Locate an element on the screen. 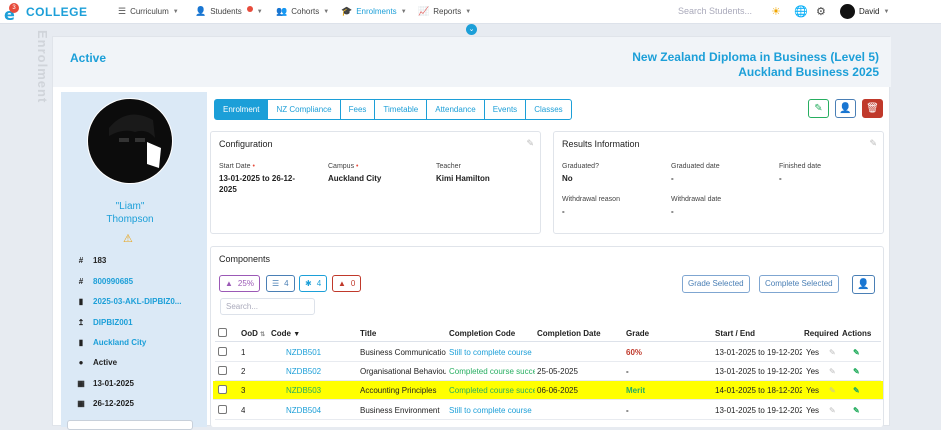  nav-reports: 📈 Reports ▼ is located at coordinates (444, 11).